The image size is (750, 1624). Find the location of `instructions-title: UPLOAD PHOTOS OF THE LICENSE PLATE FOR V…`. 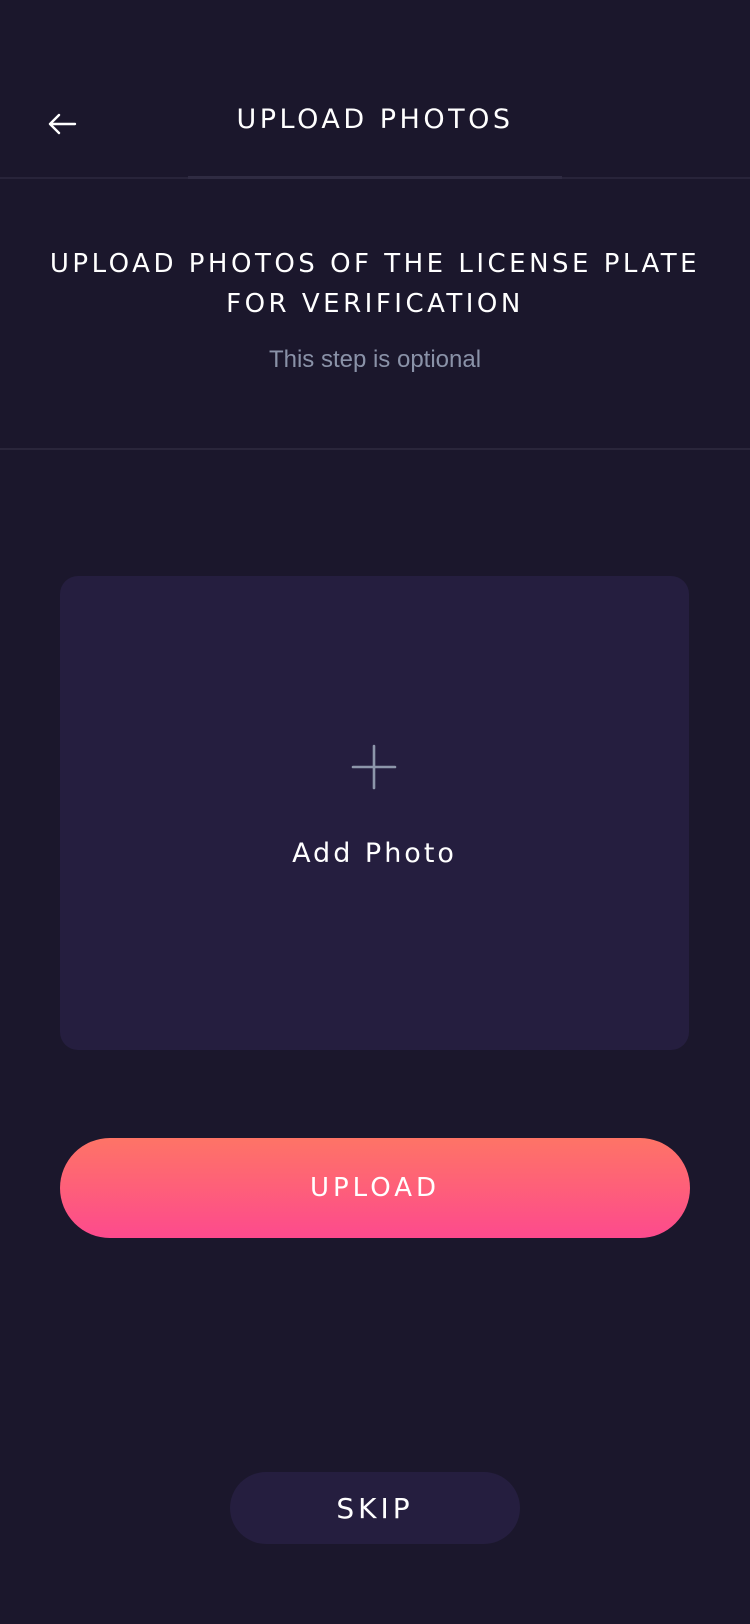

instructions-title: UPLOAD PHOTOS OF THE LICENSE PLATE FOR V… is located at coordinates (375, 284).